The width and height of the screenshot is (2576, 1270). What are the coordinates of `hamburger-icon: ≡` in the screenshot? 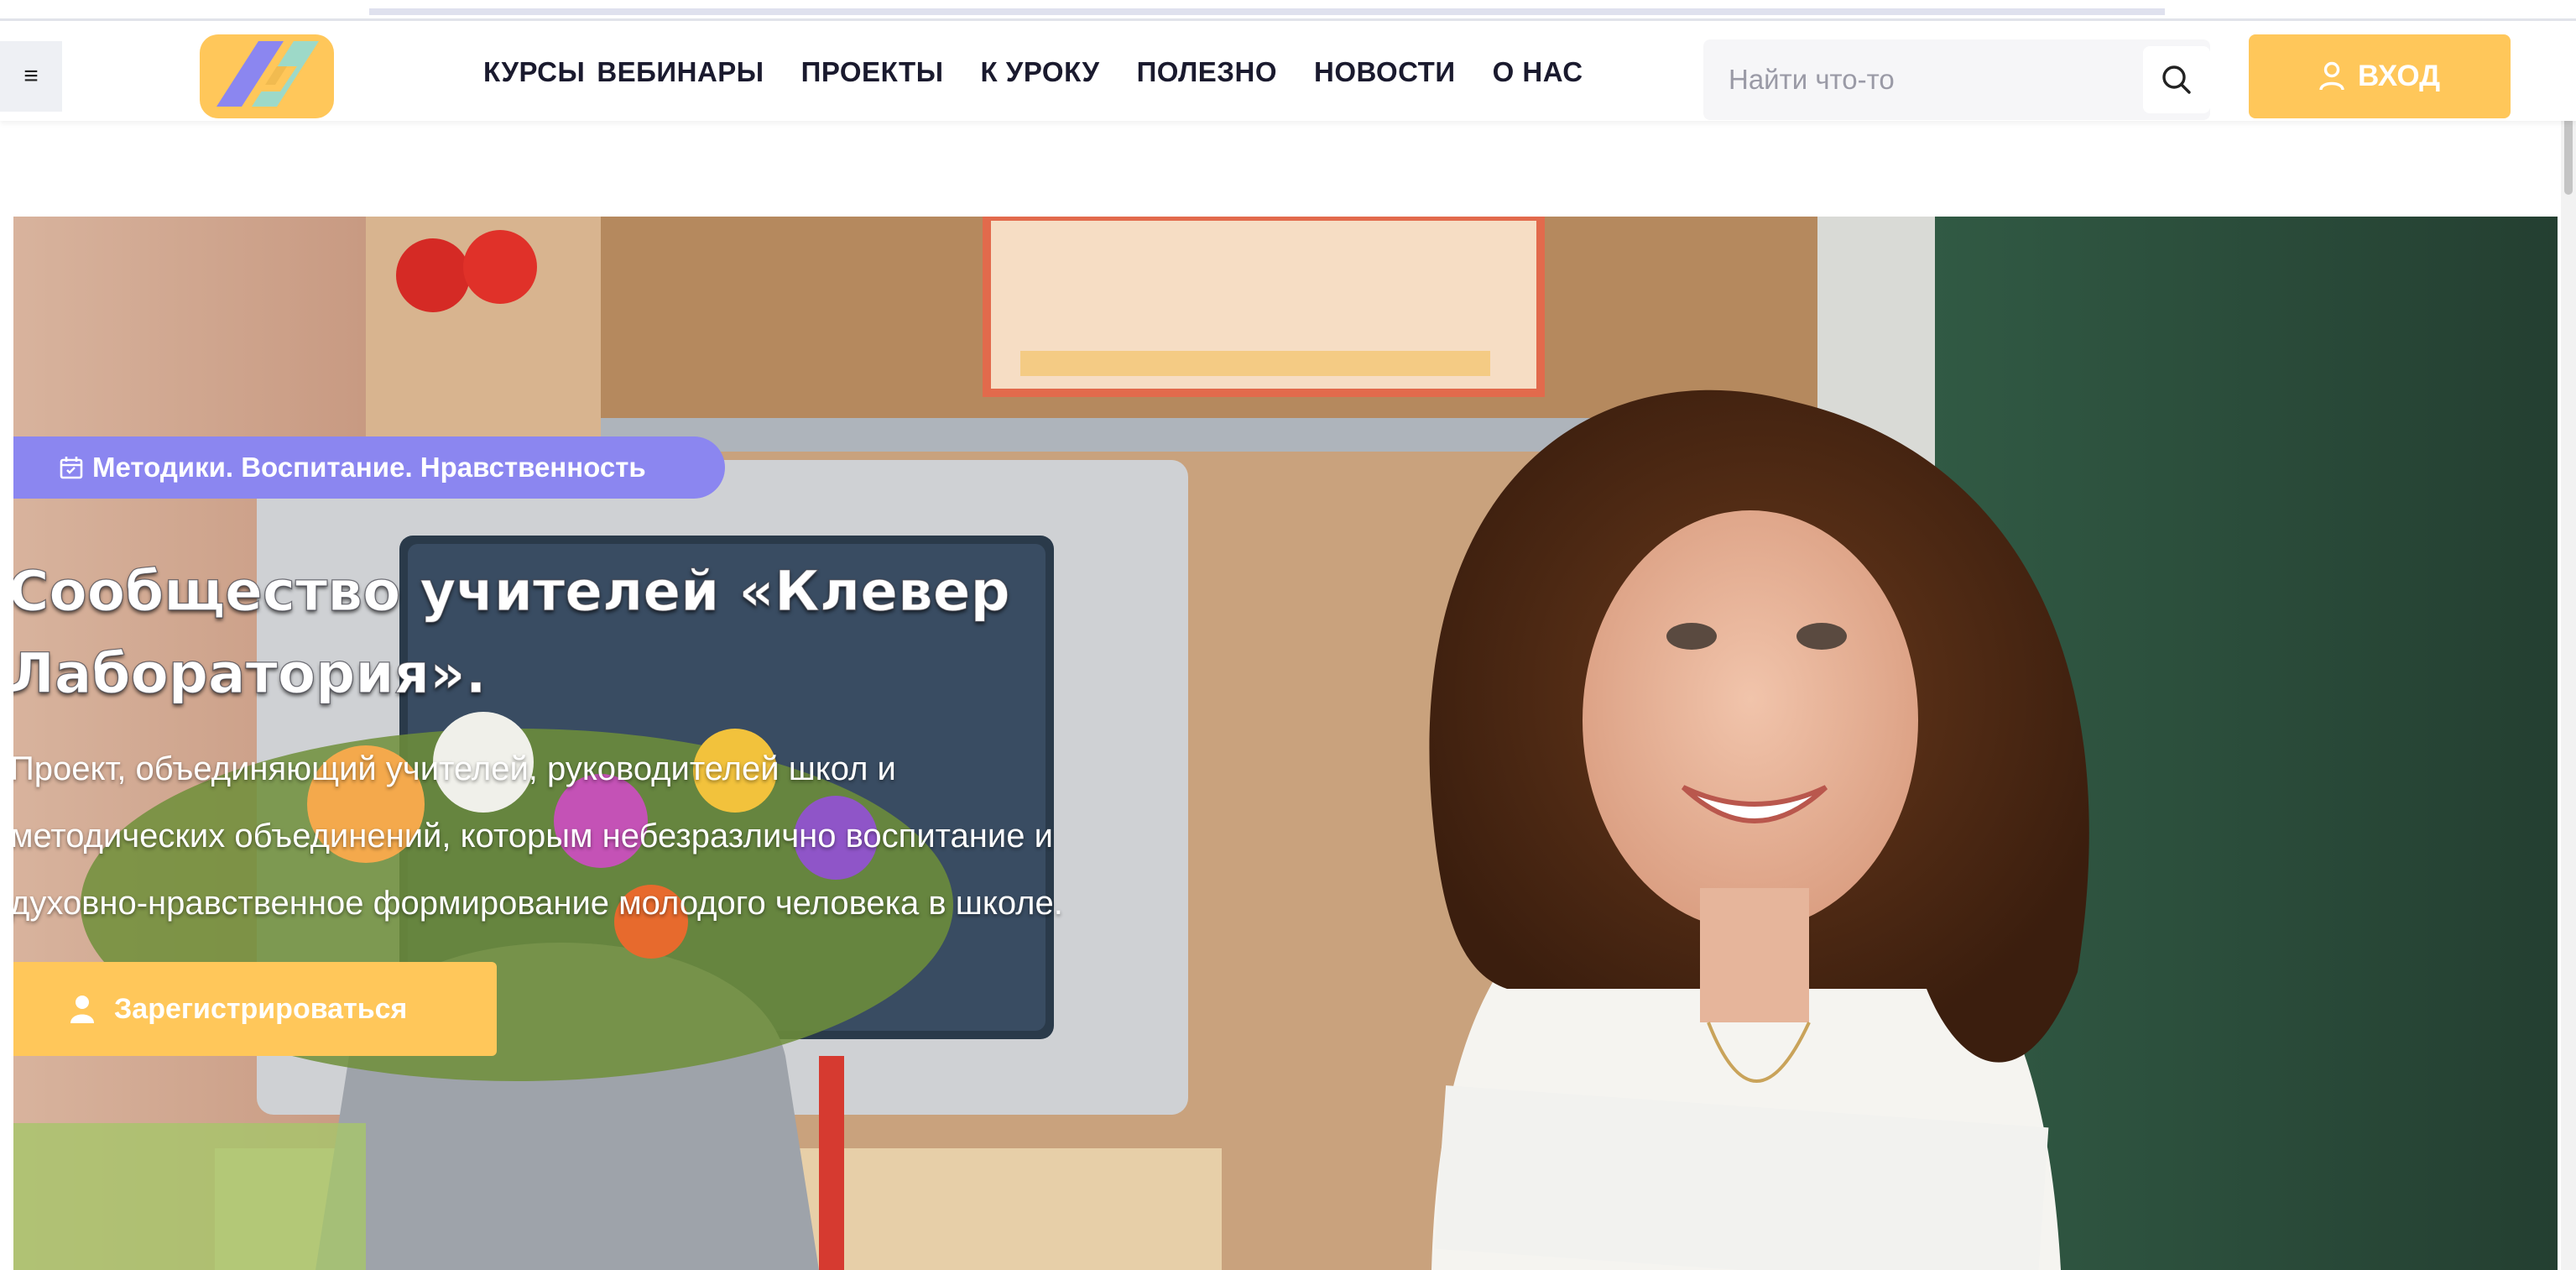 It's located at (31, 76).